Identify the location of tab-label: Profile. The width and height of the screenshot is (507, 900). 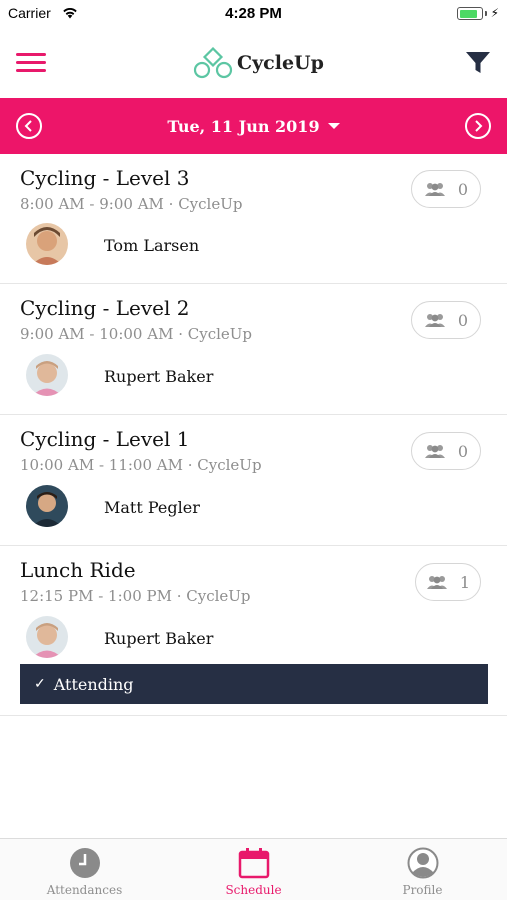
(422, 890).